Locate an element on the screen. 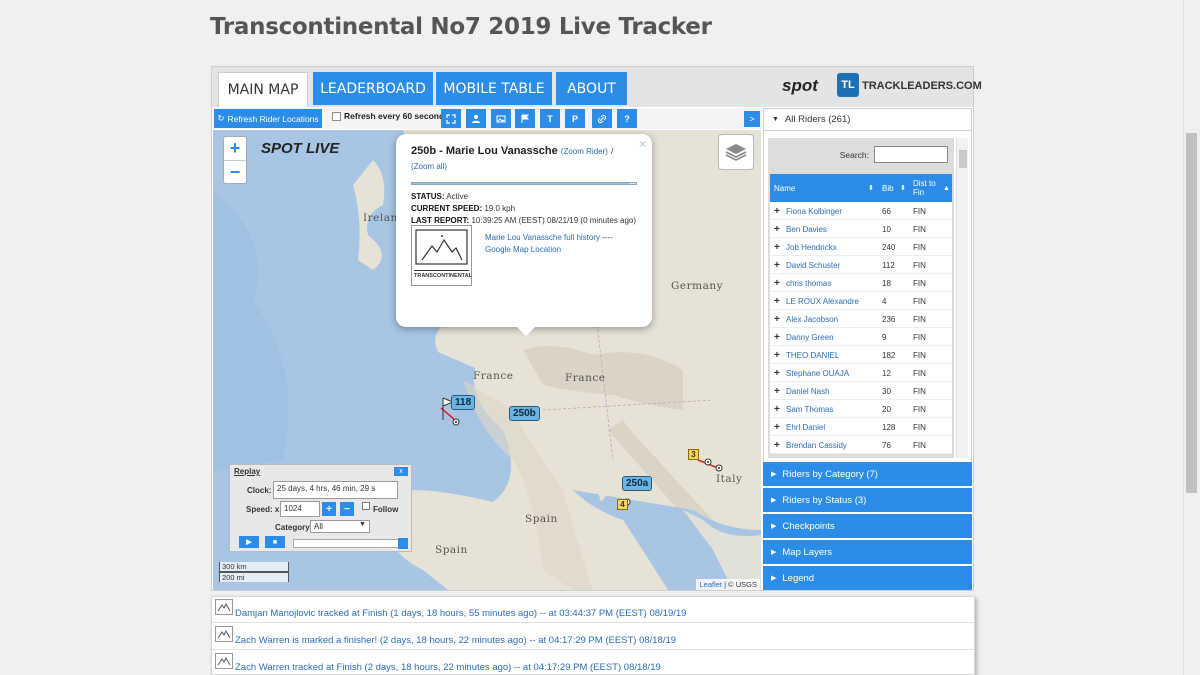 This screenshot has height=675, width=1200. speed-input: 1024 is located at coordinates (300, 509).